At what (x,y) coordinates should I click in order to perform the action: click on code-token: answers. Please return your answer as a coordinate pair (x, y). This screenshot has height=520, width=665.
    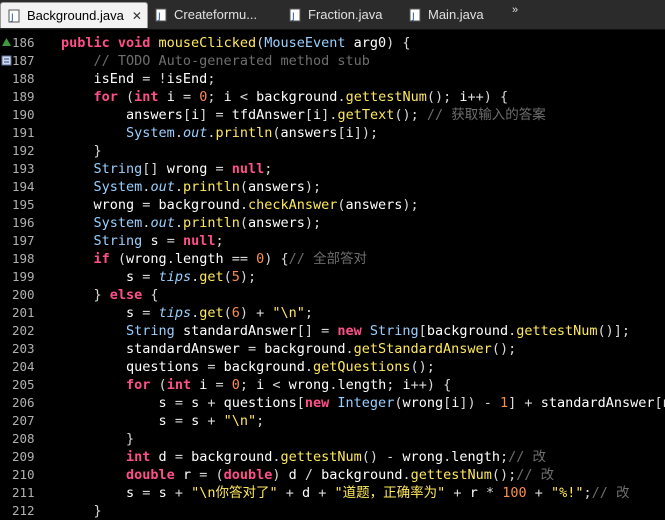
    Looking at the image, I should click on (276, 223).